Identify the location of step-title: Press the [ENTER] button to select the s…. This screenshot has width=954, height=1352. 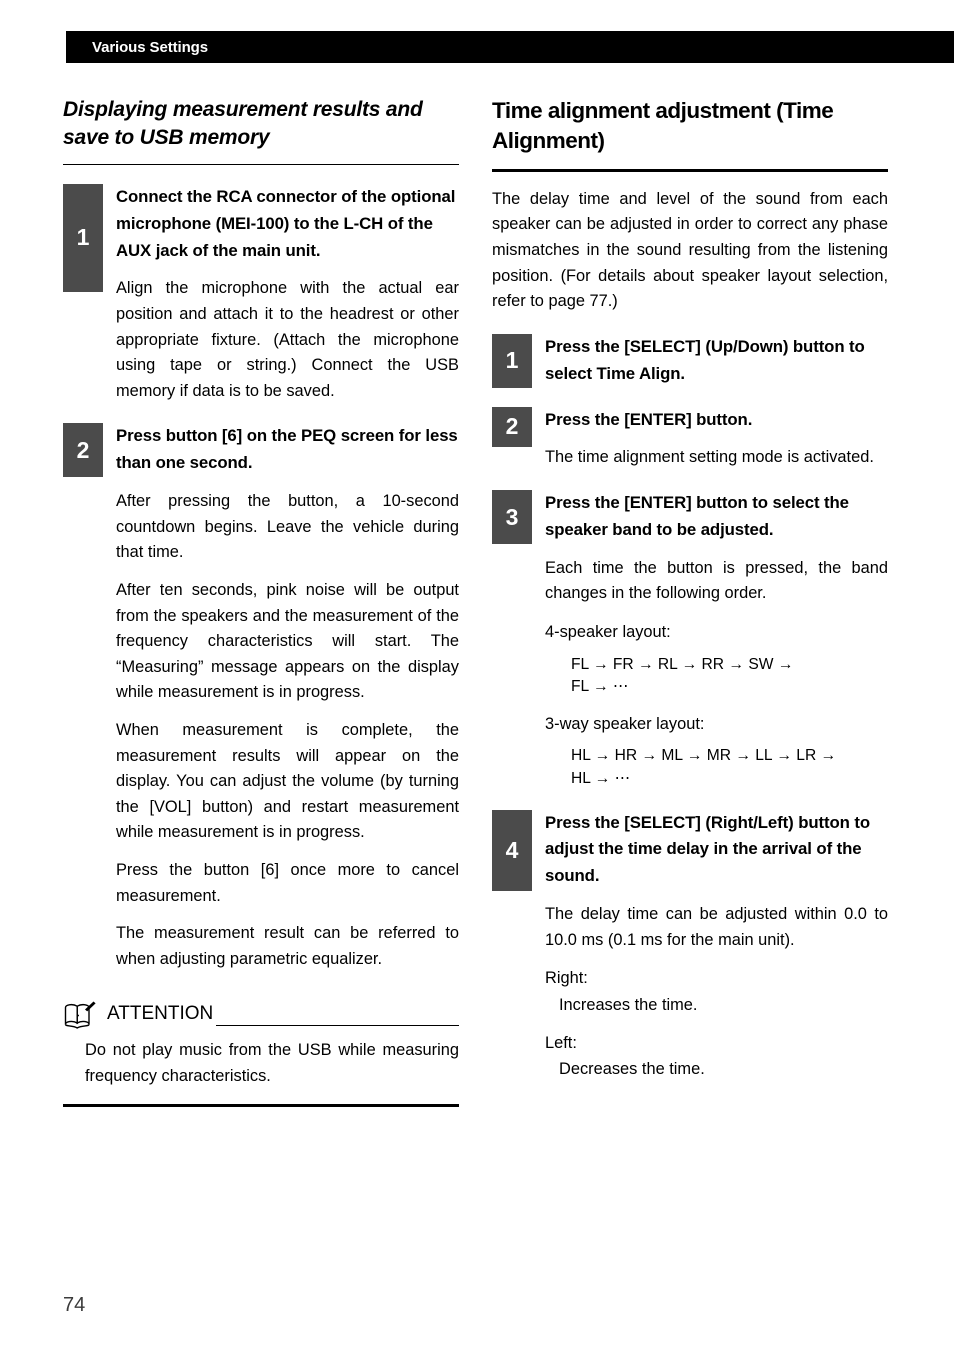
(697, 516).